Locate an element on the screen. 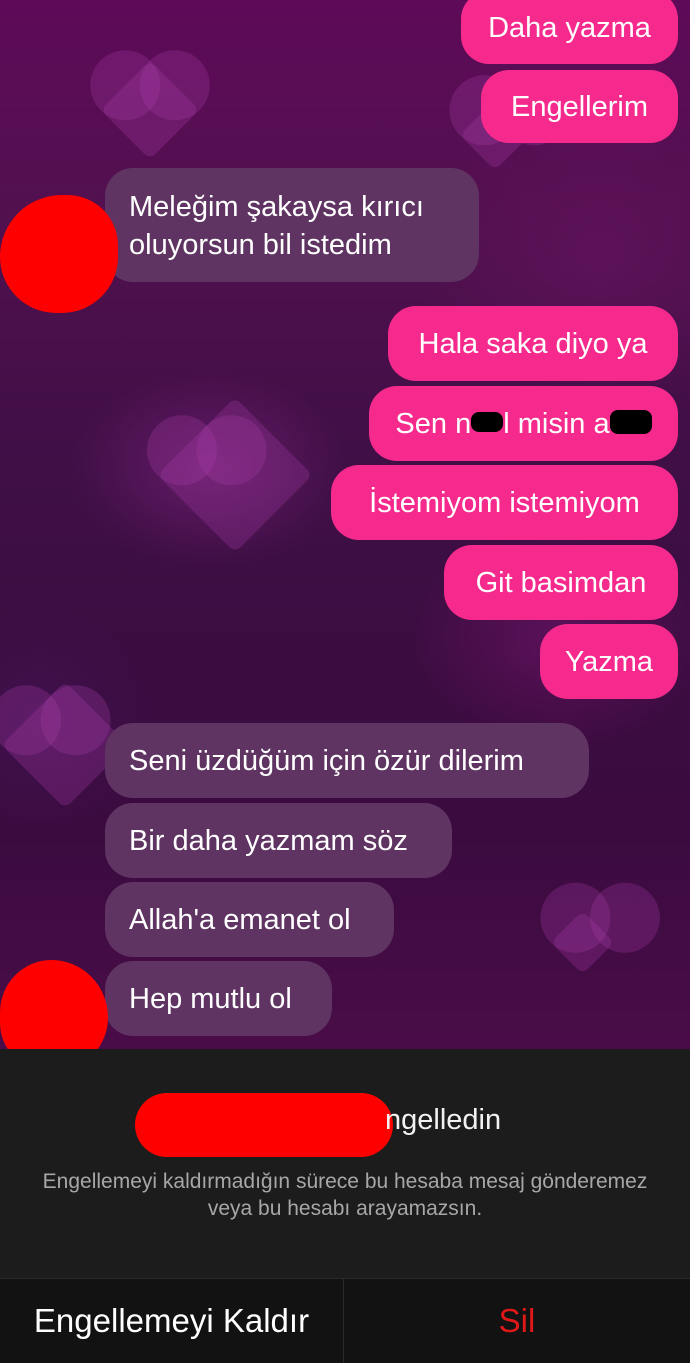  sent-message: Sen n l misin a is located at coordinates (523, 423).